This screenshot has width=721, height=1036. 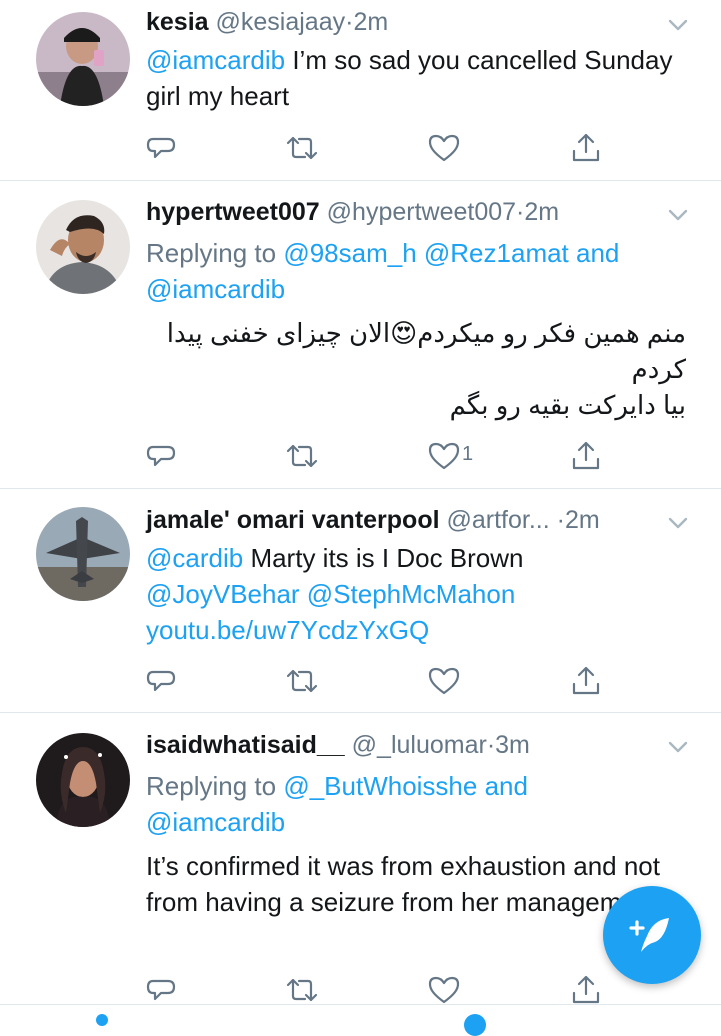 I want to click on tweet-header: kesia @kesiajaay·2m, so click(x=403, y=22).